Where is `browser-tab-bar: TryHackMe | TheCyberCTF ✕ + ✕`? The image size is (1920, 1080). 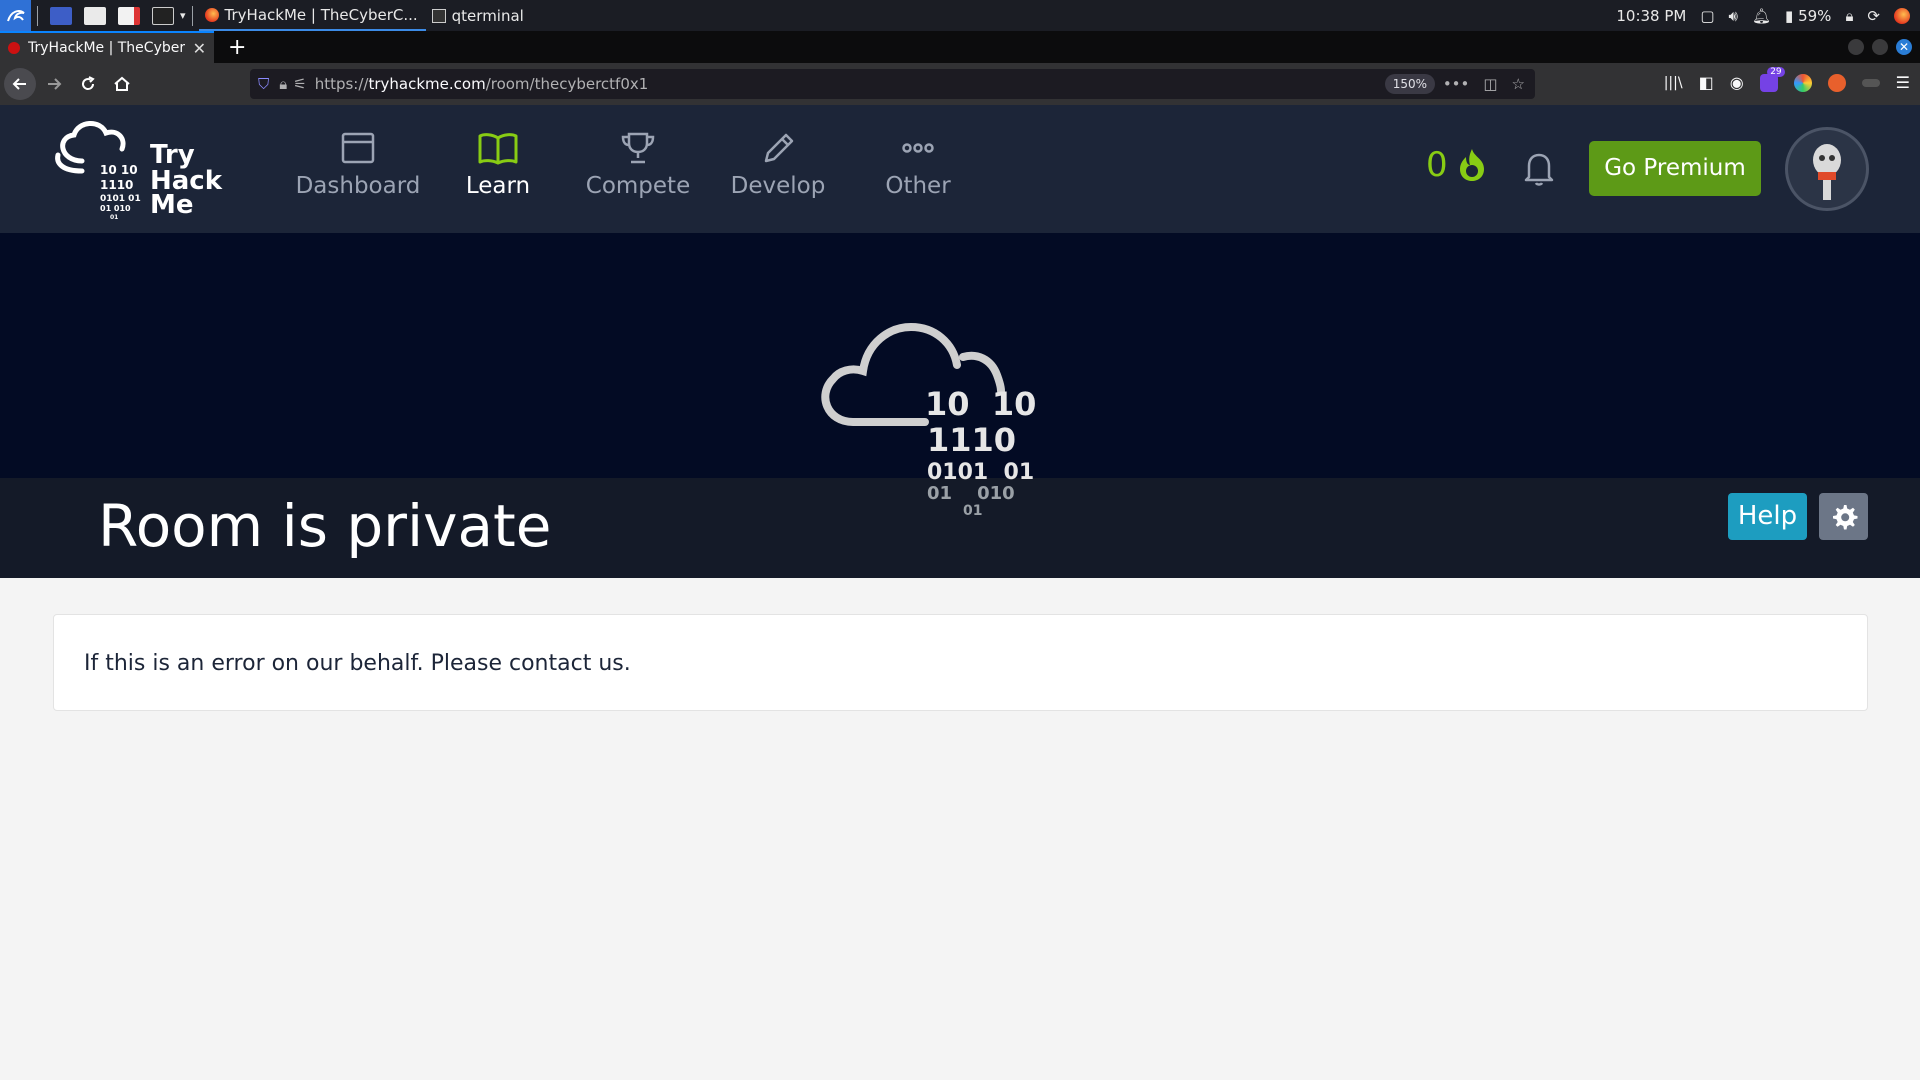 browser-tab-bar: TryHackMe | TheCyberCTF ✕ + ✕ is located at coordinates (960, 47).